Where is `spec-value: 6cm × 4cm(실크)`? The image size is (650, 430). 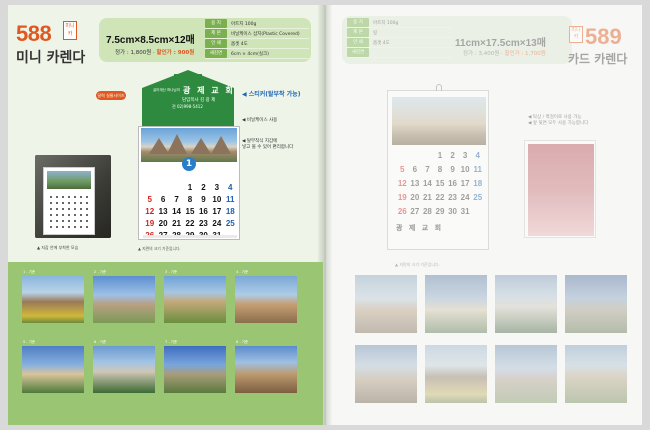
spec-value: 6cm × 4cm(실크) is located at coordinates (250, 54).